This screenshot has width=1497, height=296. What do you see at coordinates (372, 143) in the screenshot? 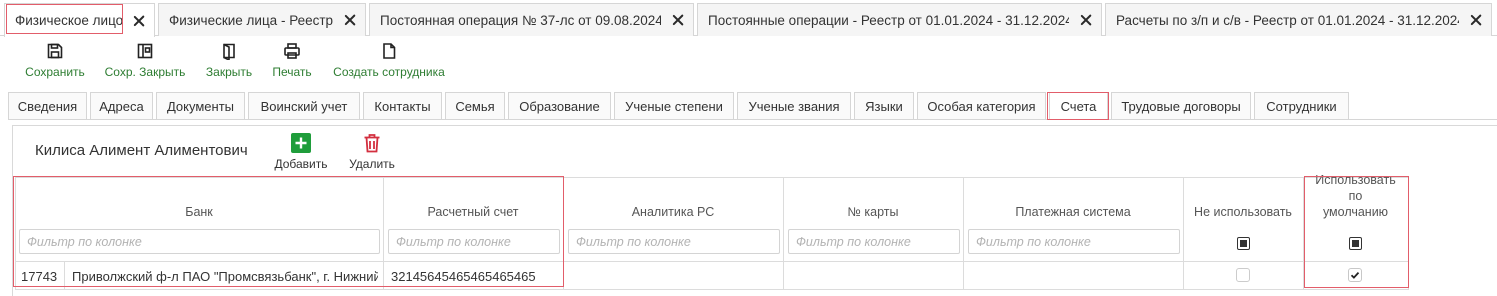
I see `trash-icon` at bounding box center [372, 143].